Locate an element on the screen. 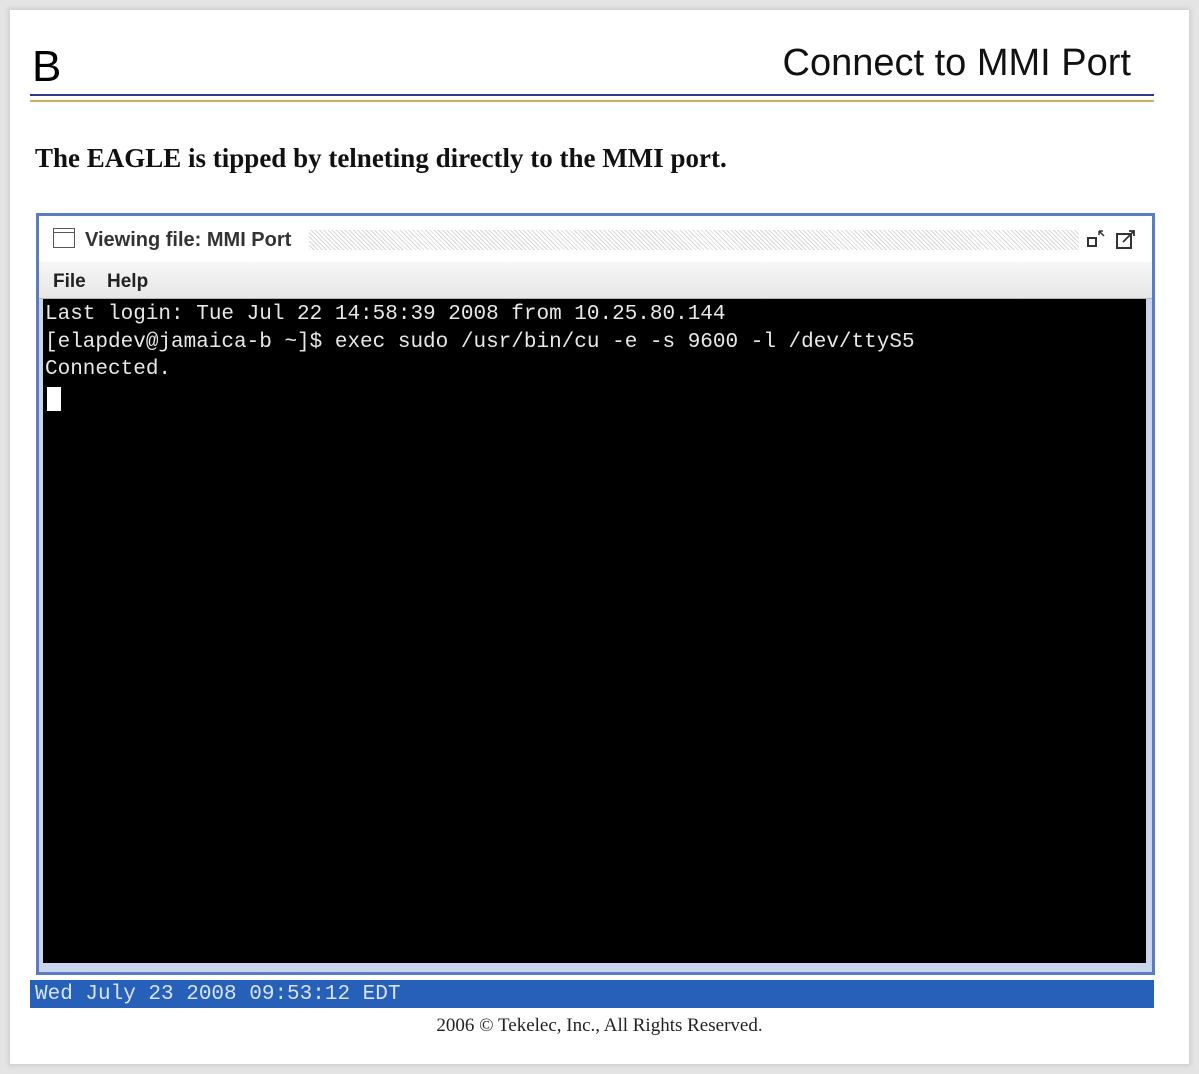 The image size is (1199, 1074). menu-bar: File Help is located at coordinates (595, 280).